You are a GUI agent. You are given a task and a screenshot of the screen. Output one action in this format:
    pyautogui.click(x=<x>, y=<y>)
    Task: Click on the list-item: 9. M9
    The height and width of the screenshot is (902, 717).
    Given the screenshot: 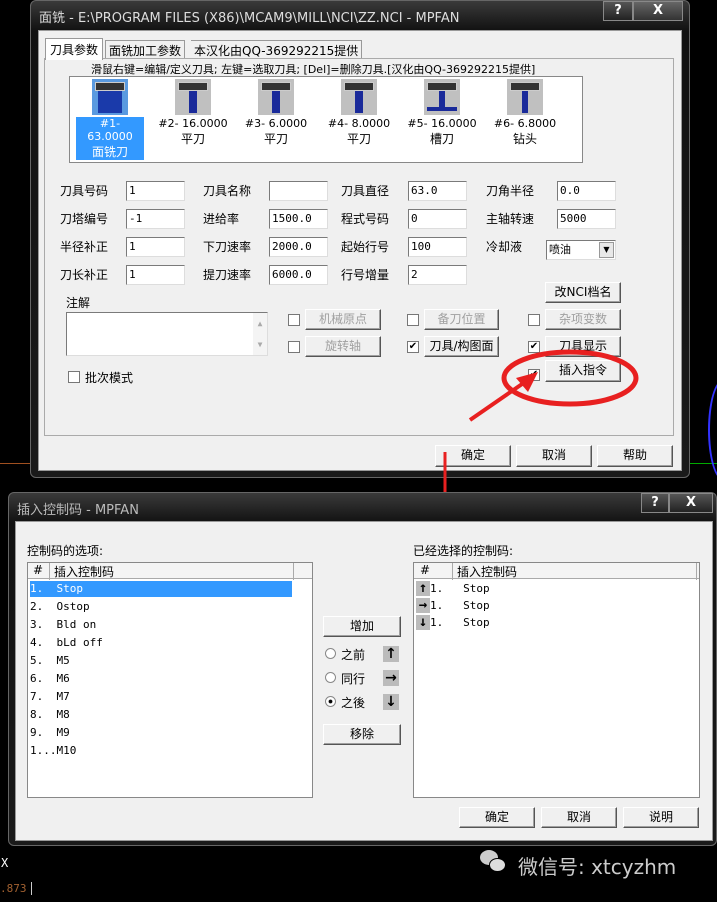 What is the action you would take?
    pyautogui.click(x=50, y=733)
    